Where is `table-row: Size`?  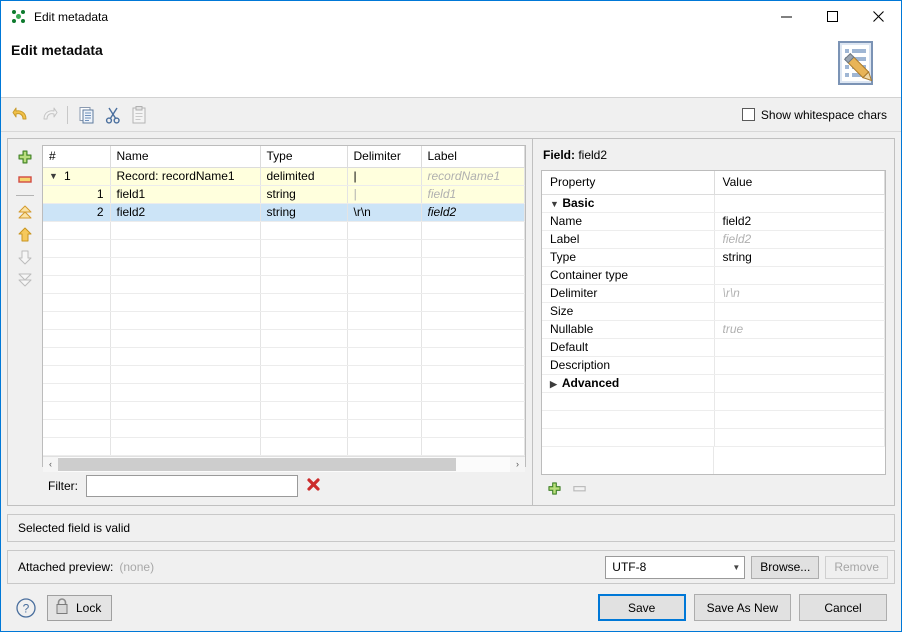 table-row: Size is located at coordinates (713, 311).